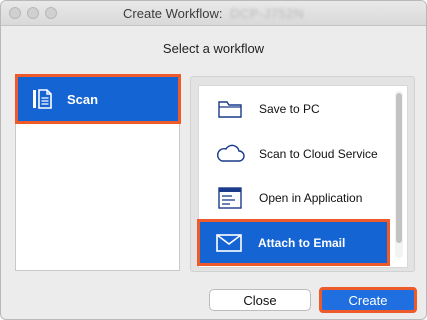 The image size is (427, 320). What do you see at coordinates (83, 99) in the screenshot?
I see `category-label-scan: Scan` at bounding box center [83, 99].